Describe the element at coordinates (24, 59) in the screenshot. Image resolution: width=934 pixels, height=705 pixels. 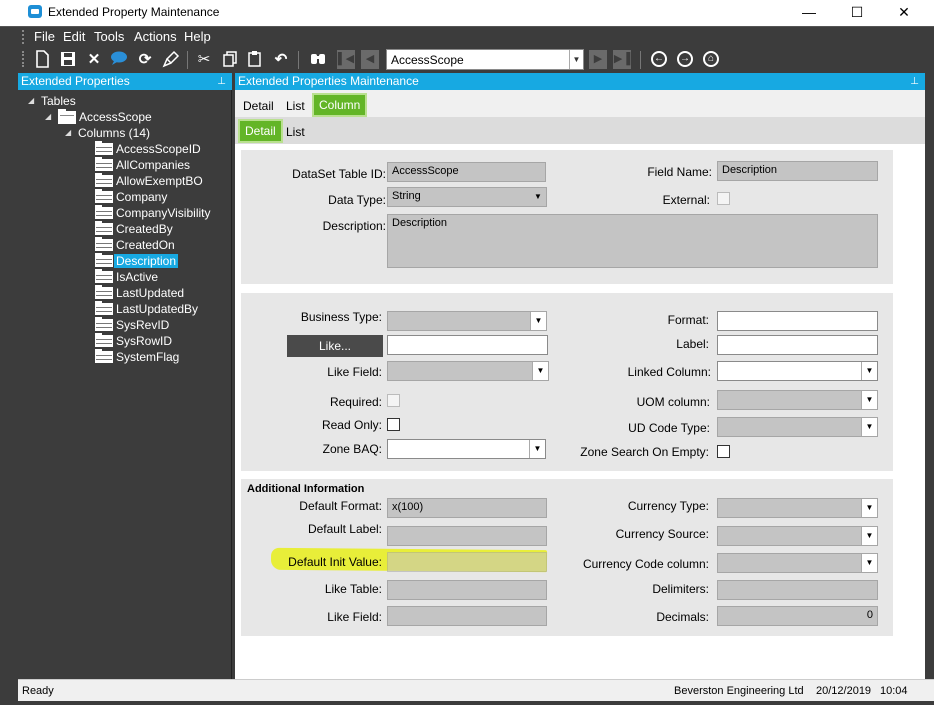
I see `grip-icon` at that location.